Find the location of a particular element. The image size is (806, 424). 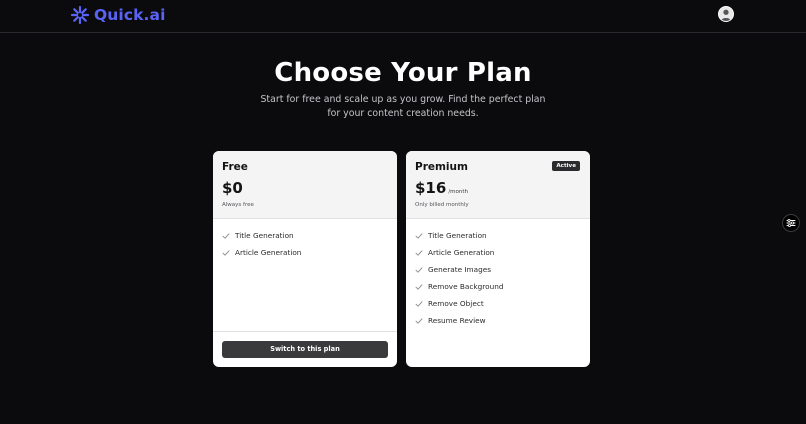

sparkle-asterisk-icon is located at coordinates (80, 15).